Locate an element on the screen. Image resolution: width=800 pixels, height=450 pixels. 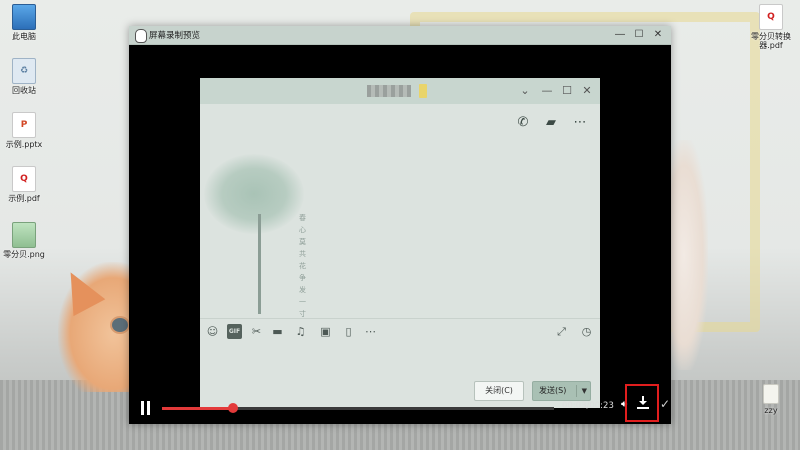
desktop-icon-label: 回收站 is located at coordinates (24, 90).